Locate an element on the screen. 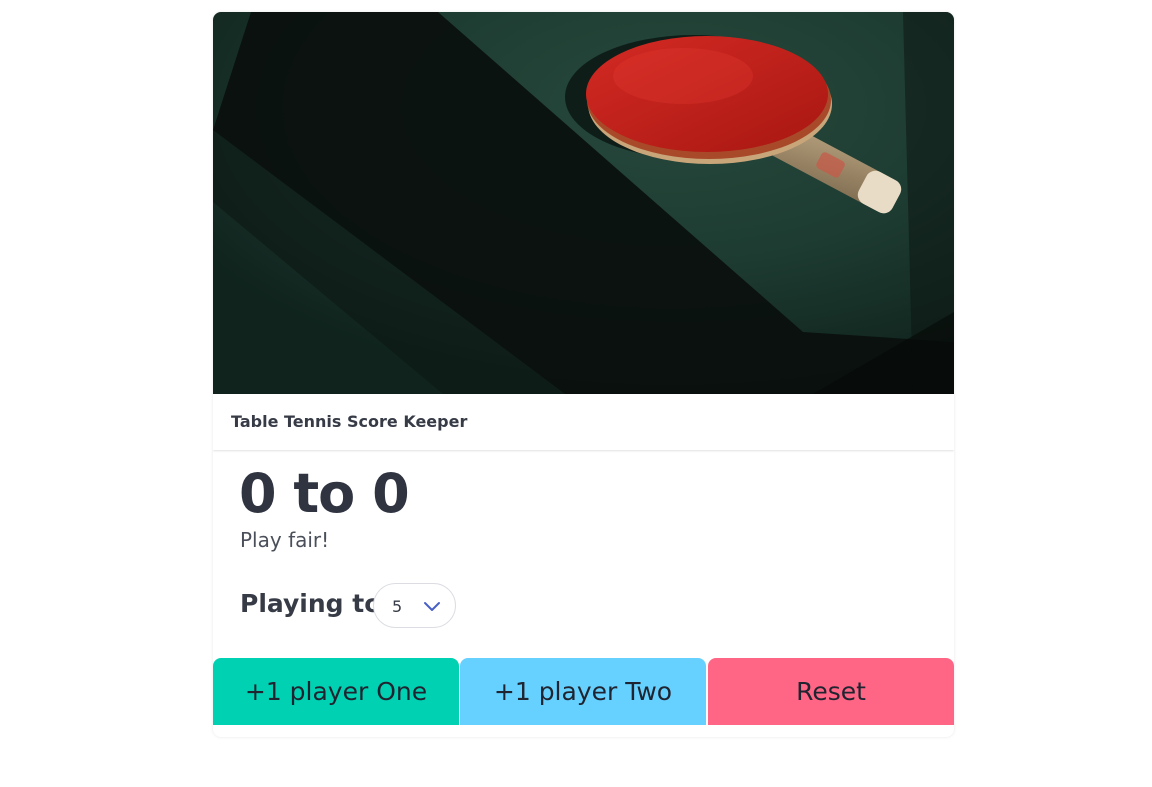 The width and height of the screenshot is (1152, 787). score-buttons: +1 player One +1 player Two Reset is located at coordinates (583, 691).